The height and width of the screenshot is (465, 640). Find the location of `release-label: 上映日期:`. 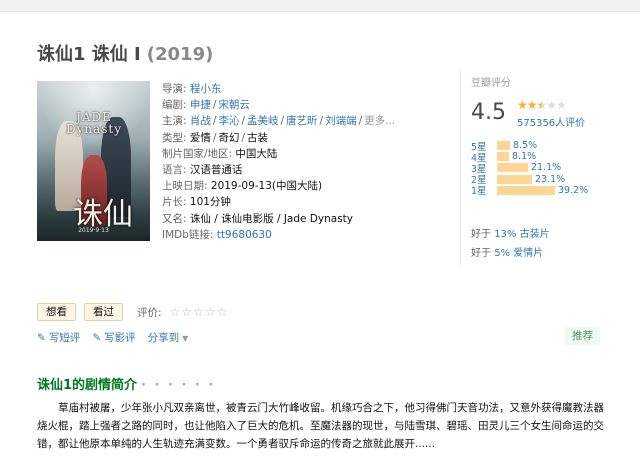

release-label: 上映日期: is located at coordinates (185, 186).